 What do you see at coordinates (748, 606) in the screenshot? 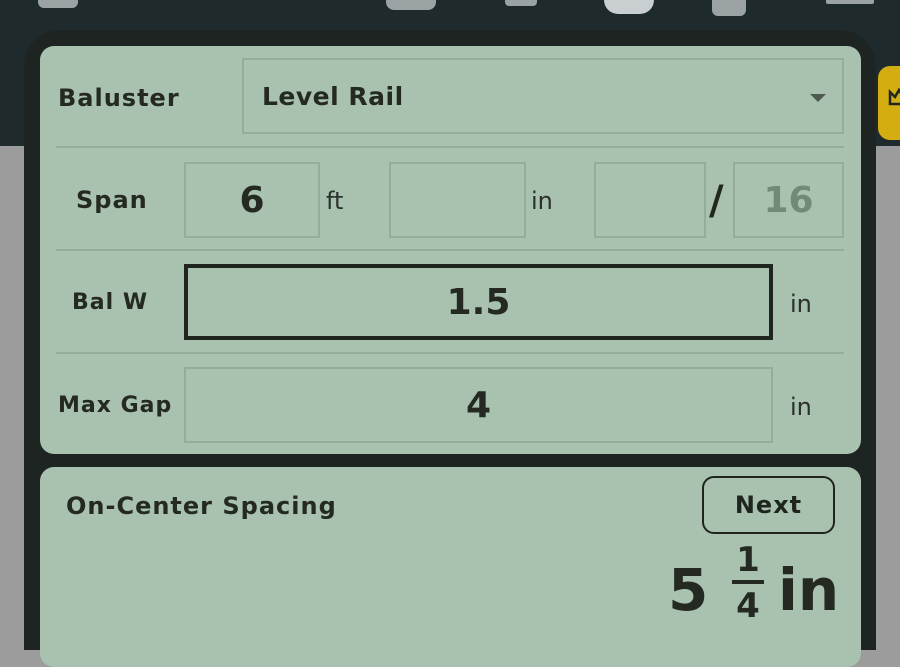
I see `result-denominator: 4` at bounding box center [748, 606].